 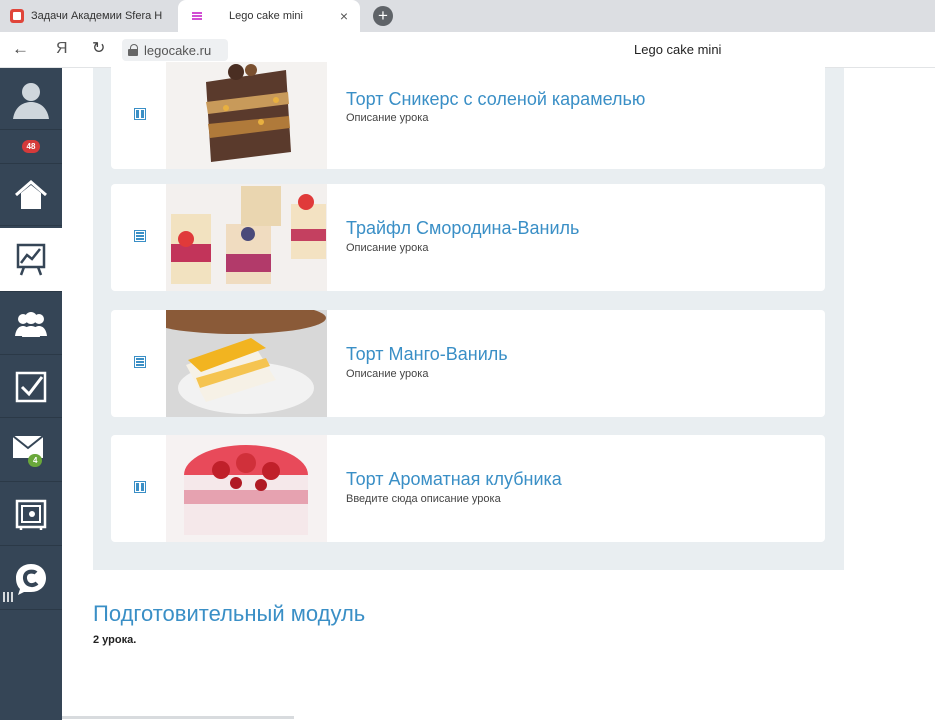 I want to click on tab-title: Lego cake mini, so click(x=266, y=16).